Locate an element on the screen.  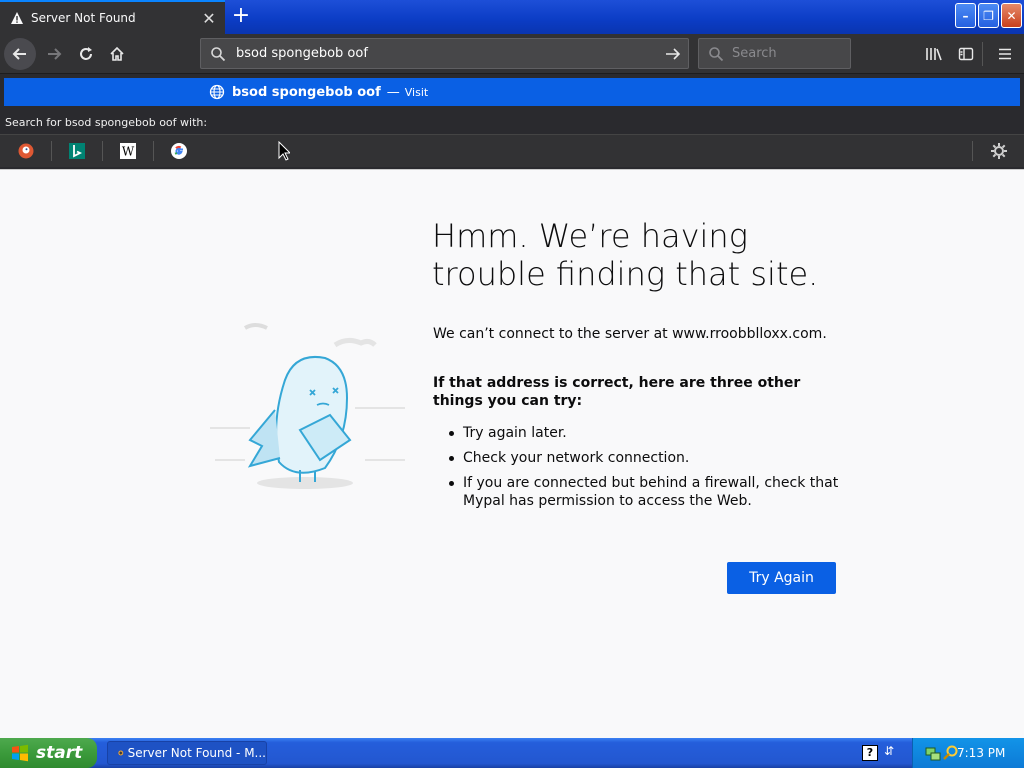
back-button is located at coordinates (20, 54).